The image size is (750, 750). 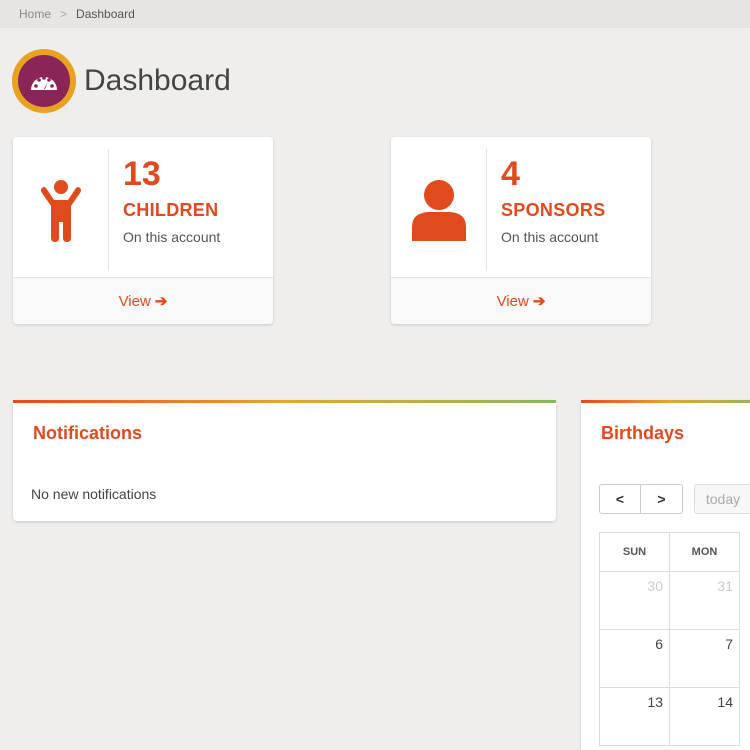 What do you see at coordinates (171, 210) in the screenshot?
I see `children-label: CHILDREN` at bounding box center [171, 210].